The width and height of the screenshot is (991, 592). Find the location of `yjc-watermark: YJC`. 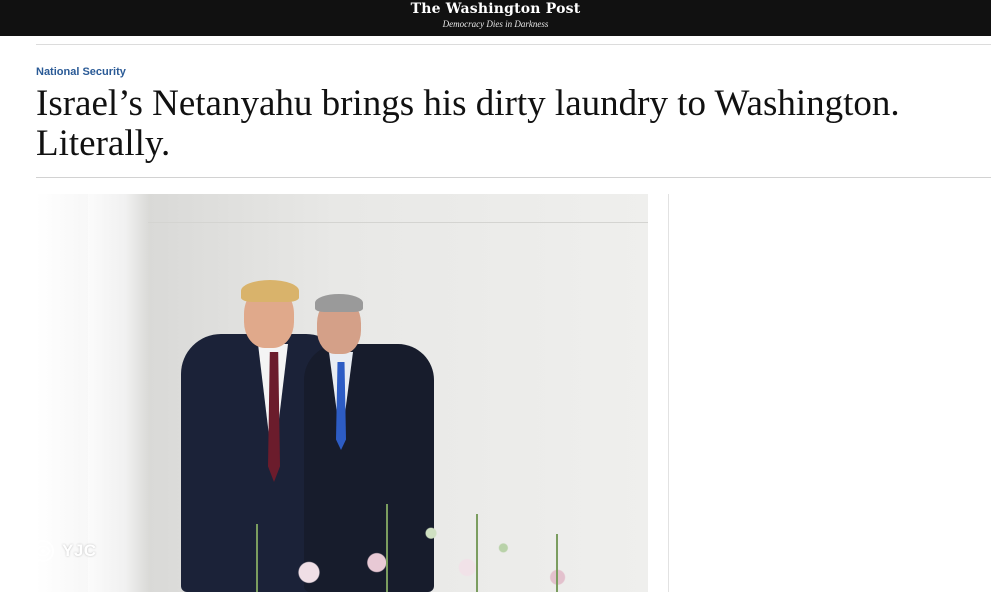

yjc-watermark: YJC is located at coordinates (62, 551).